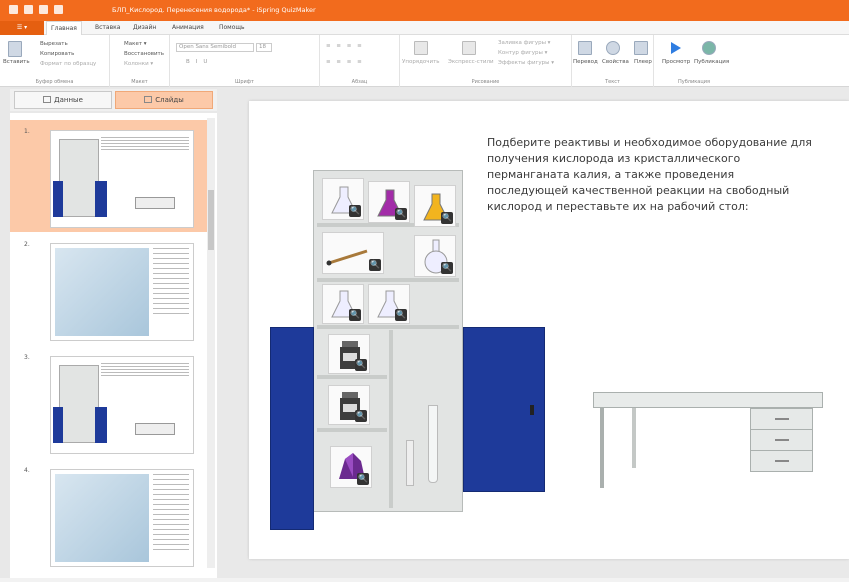  I want to click on slide-thumb-2: 2., so click(108, 289).